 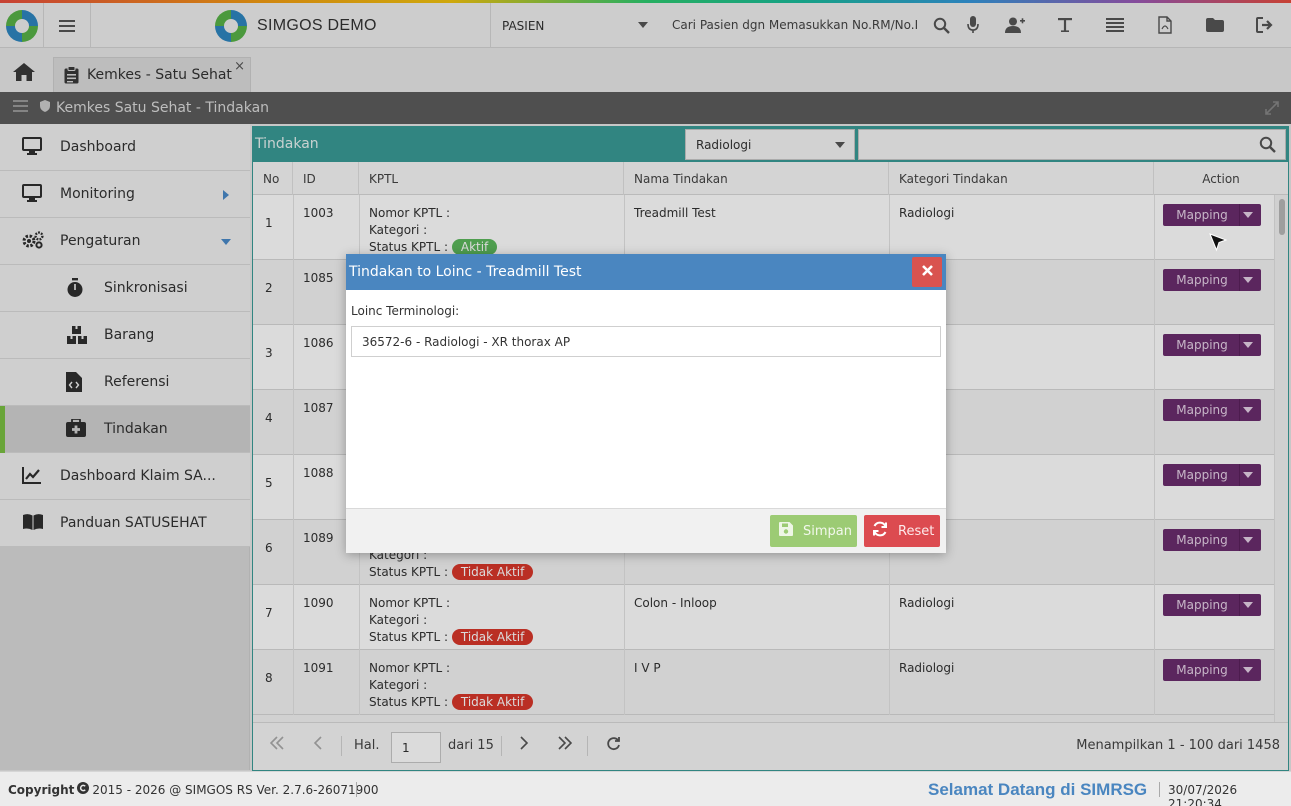 I want to click on save-icon, so click(x=786, y=531).